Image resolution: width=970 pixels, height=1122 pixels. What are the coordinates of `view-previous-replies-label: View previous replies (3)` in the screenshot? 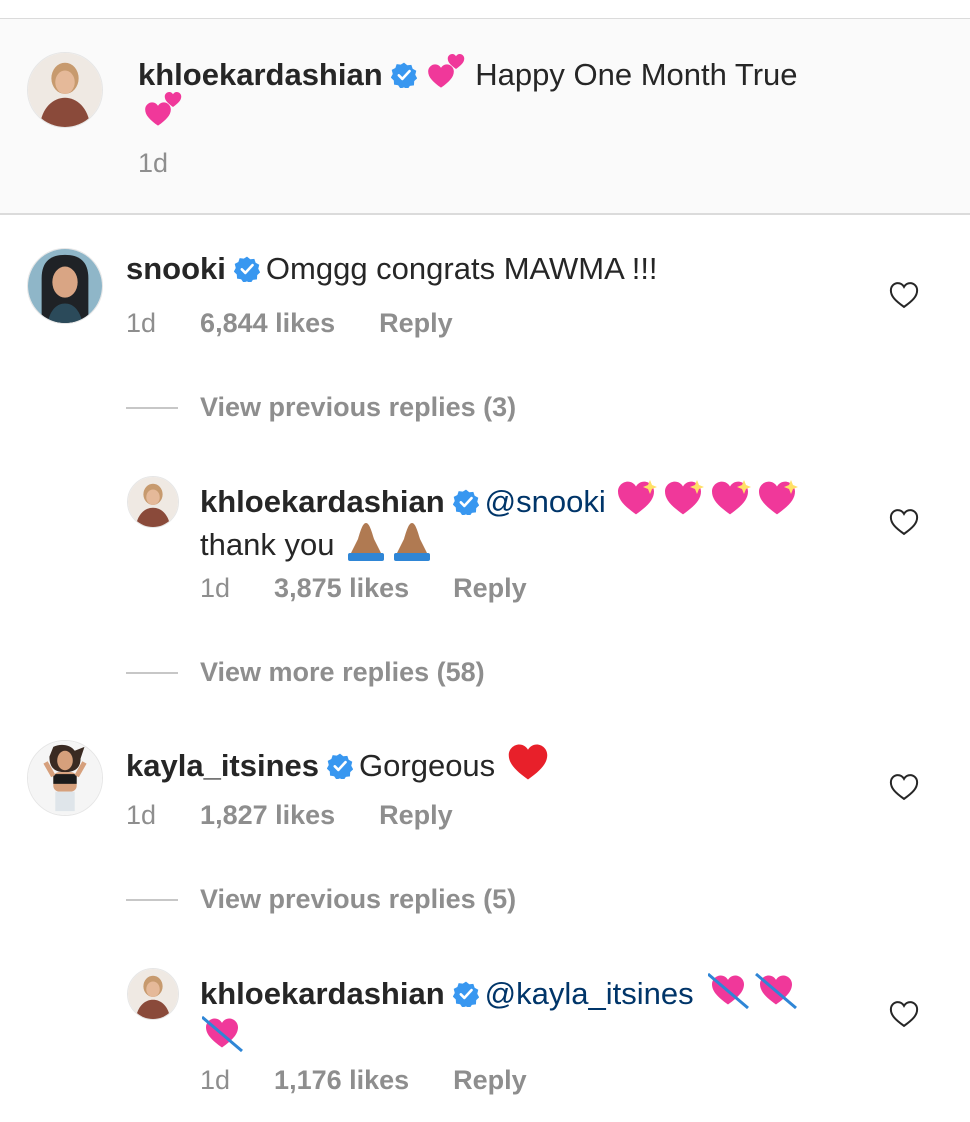 It's located at (358, 407).